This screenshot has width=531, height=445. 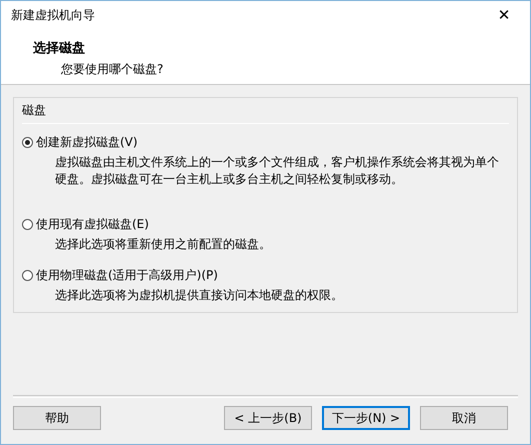 What do you see at coordinates (464, 418) in the screenshot?
I see `wizard-button: 取消` at bounding box center [464, 418].